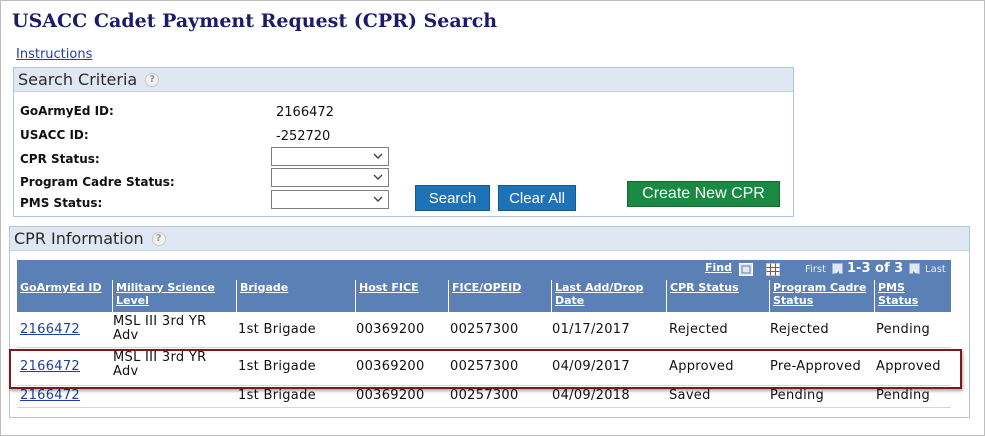 This screenshot has height=436, width=985. Describe the element at coordinates (64, 296) in the screenshot. I see `column-goarmyed-id: GoArmyEd ID` at that location.